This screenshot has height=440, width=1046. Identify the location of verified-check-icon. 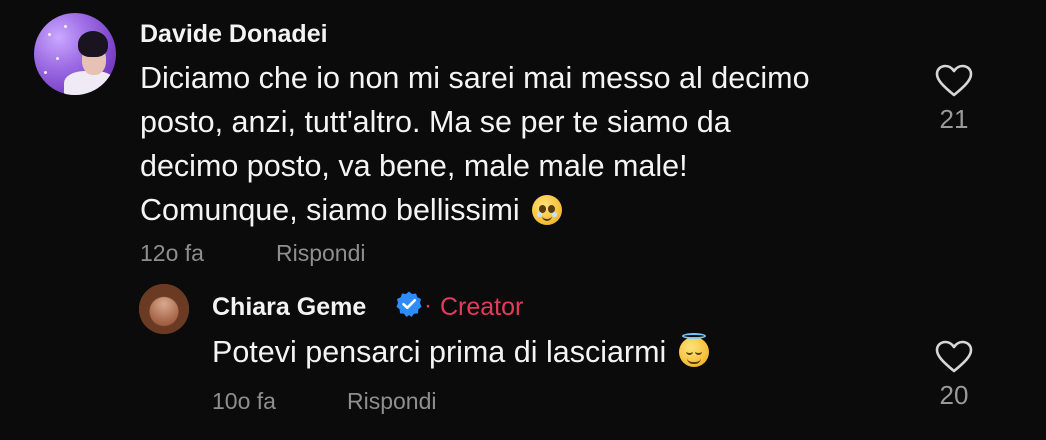
(409, 304).